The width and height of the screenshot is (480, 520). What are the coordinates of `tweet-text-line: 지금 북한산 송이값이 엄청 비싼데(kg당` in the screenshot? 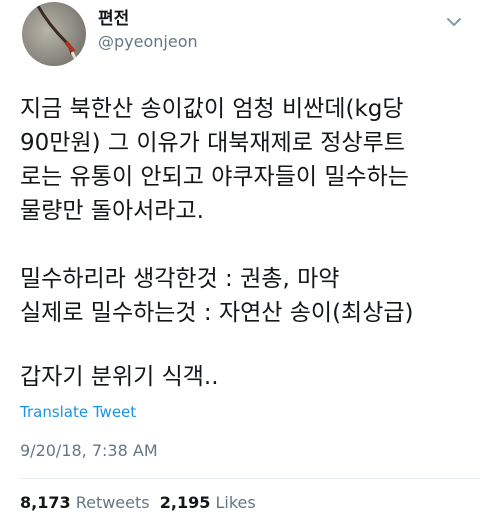 It's located at (212, 109).